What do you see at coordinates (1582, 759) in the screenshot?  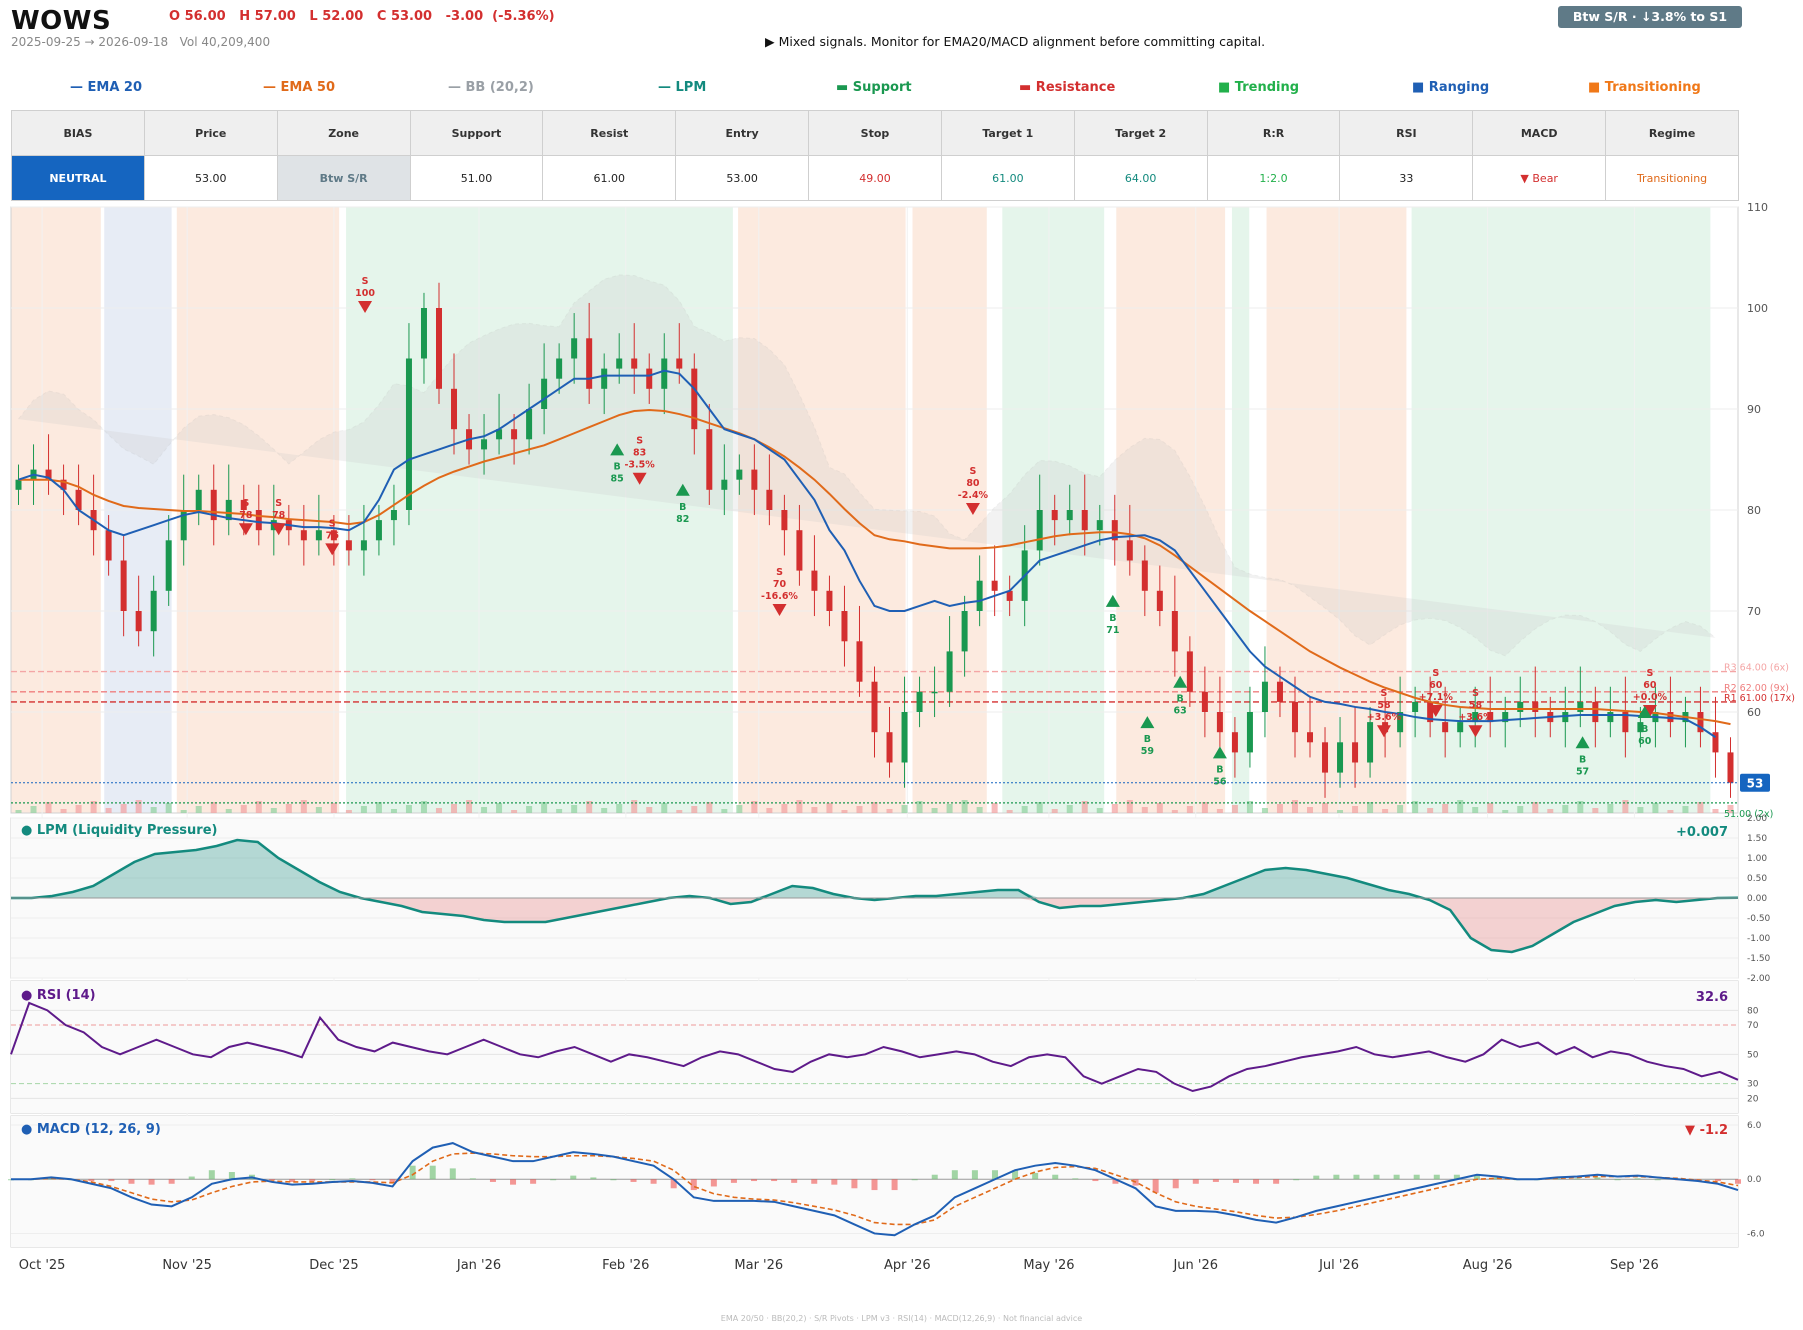 I see `buy-marker-label: B` at bounding box center [1582, 759].